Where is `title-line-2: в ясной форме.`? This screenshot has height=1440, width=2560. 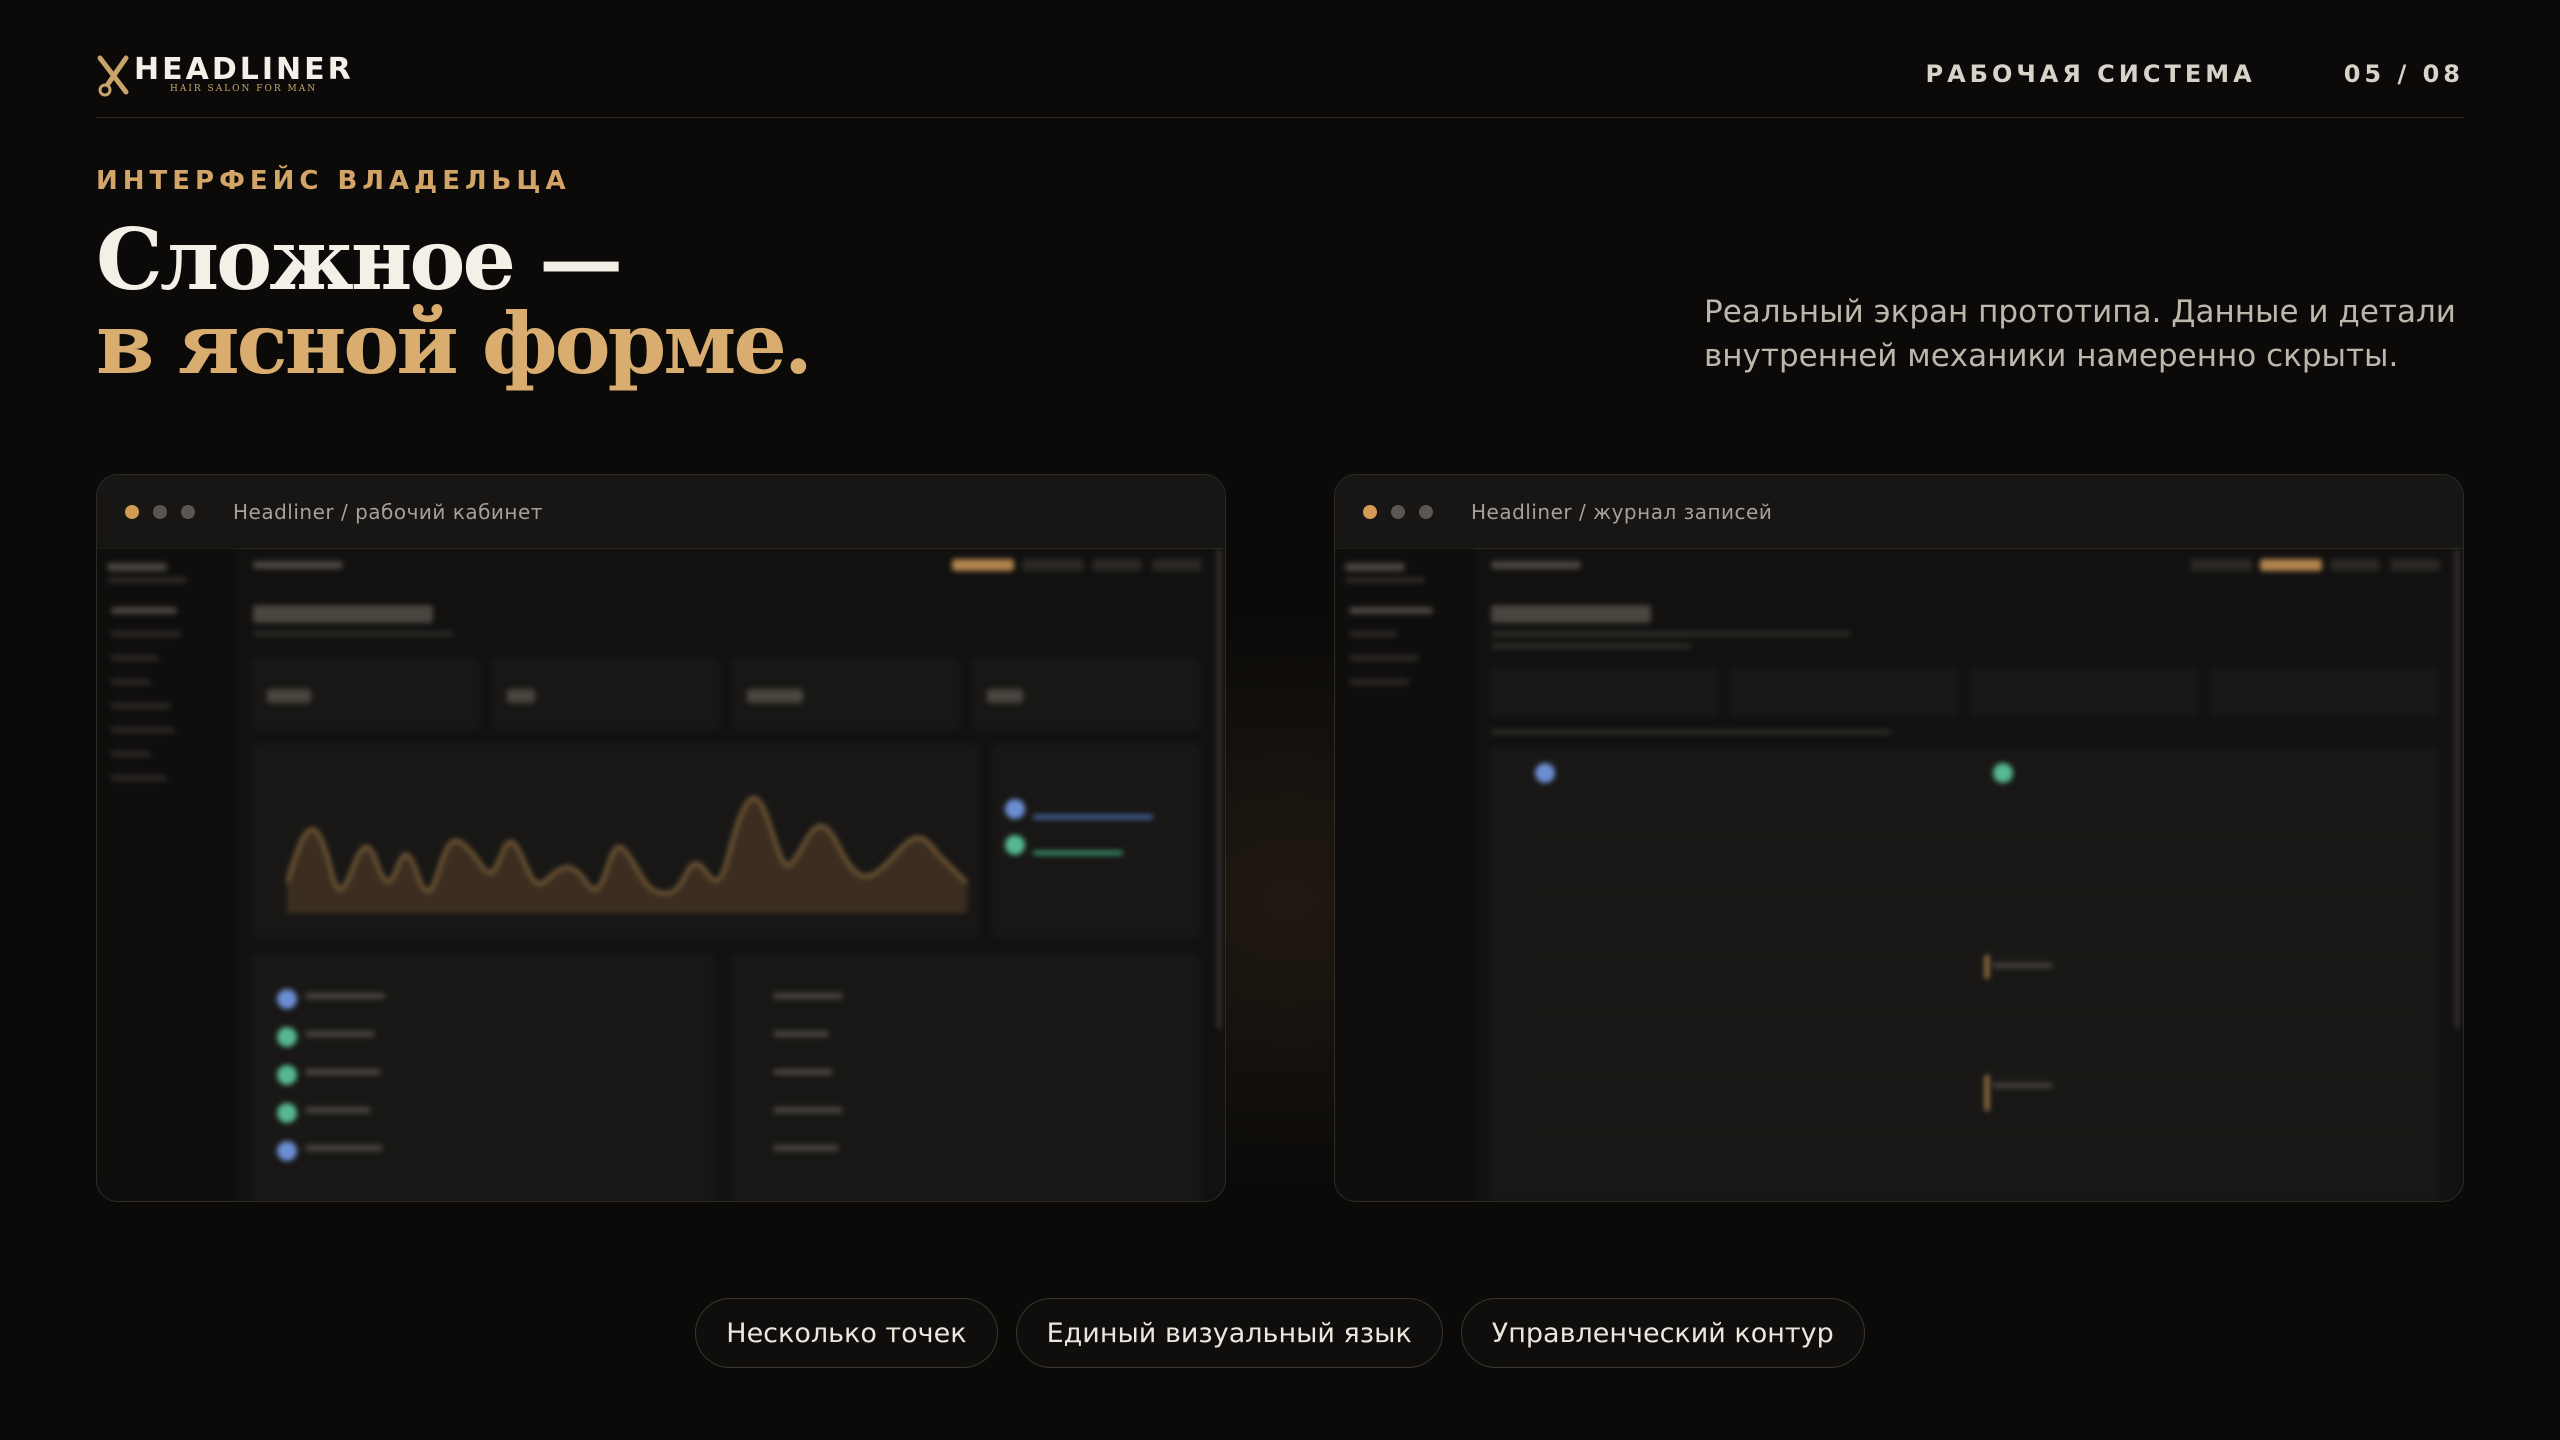
title-line-2: в ясной форме. is located at coordinates (454, 343).